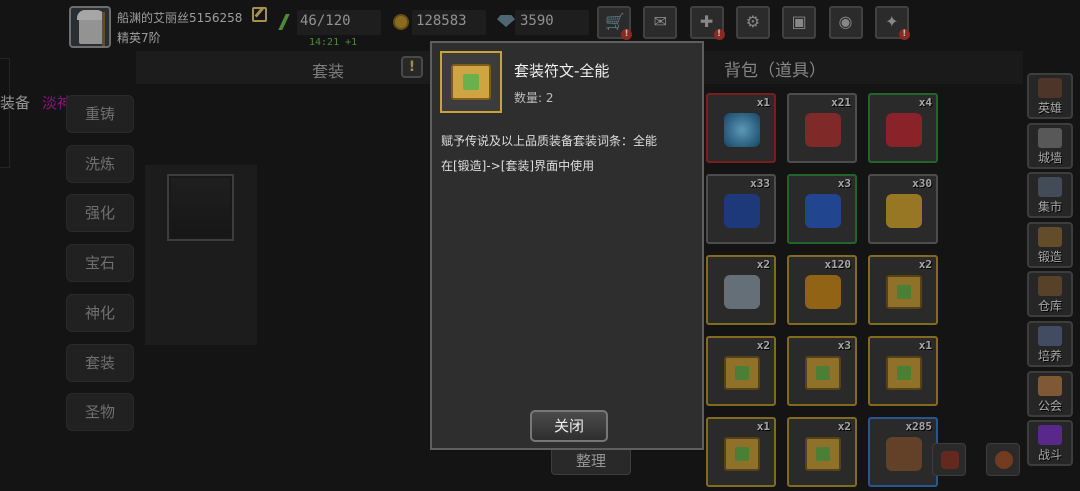 The image size is (1080, 491). Describe the element at coordinates (562, 71) in the screenshot. I see `item-name: 套装符文-全能` at that location.